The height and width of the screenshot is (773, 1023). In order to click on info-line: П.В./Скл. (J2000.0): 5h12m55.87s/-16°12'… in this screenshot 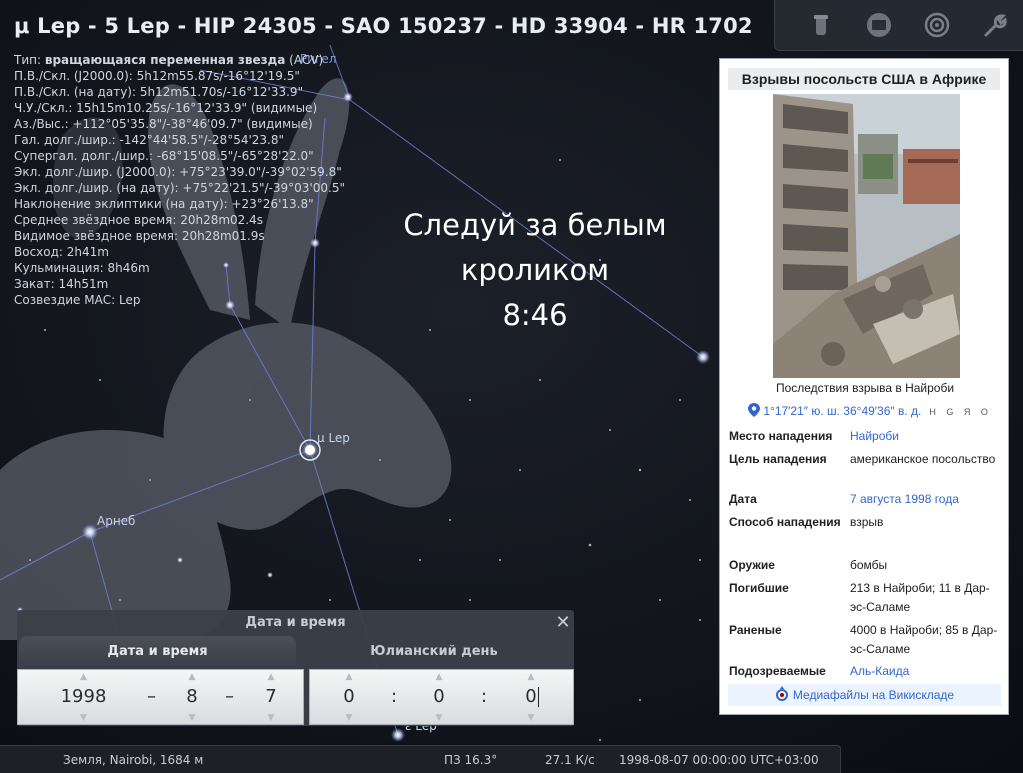, I will do `click(157, 76)`.